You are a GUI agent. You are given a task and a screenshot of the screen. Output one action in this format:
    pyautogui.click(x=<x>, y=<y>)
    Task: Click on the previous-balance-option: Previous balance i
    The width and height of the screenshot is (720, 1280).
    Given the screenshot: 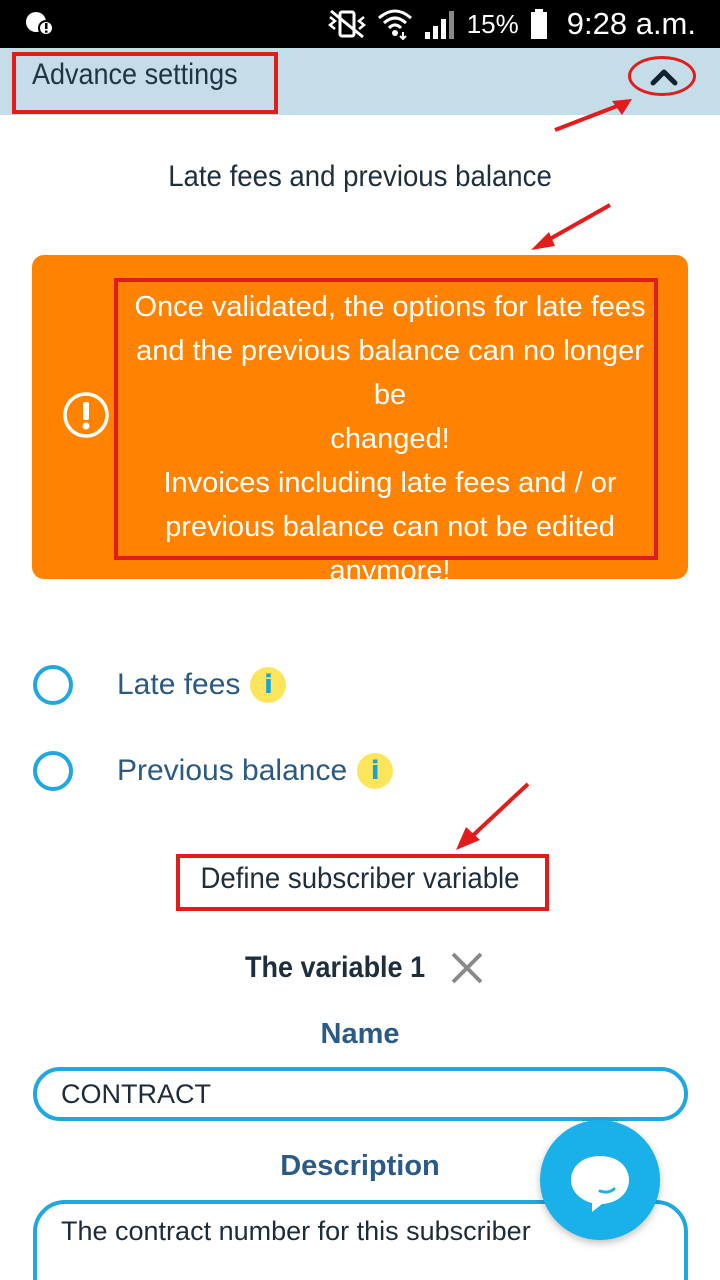 What is the action you would take?
    pyautogui.click(x=213, y=771)
    